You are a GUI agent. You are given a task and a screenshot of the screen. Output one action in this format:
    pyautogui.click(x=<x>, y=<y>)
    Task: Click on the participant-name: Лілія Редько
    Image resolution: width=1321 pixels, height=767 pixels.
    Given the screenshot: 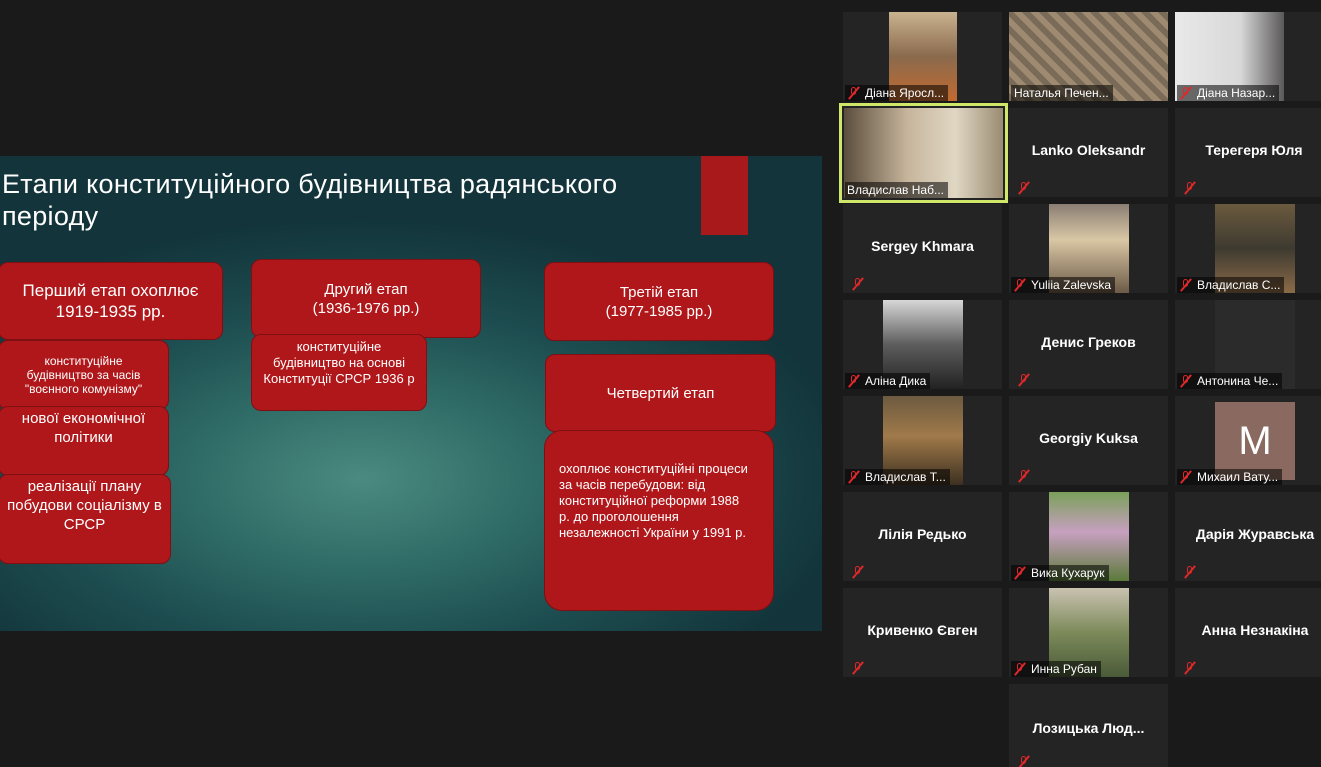 What is the action you would take?
    pyautogui.click(x=922, y=534)
    